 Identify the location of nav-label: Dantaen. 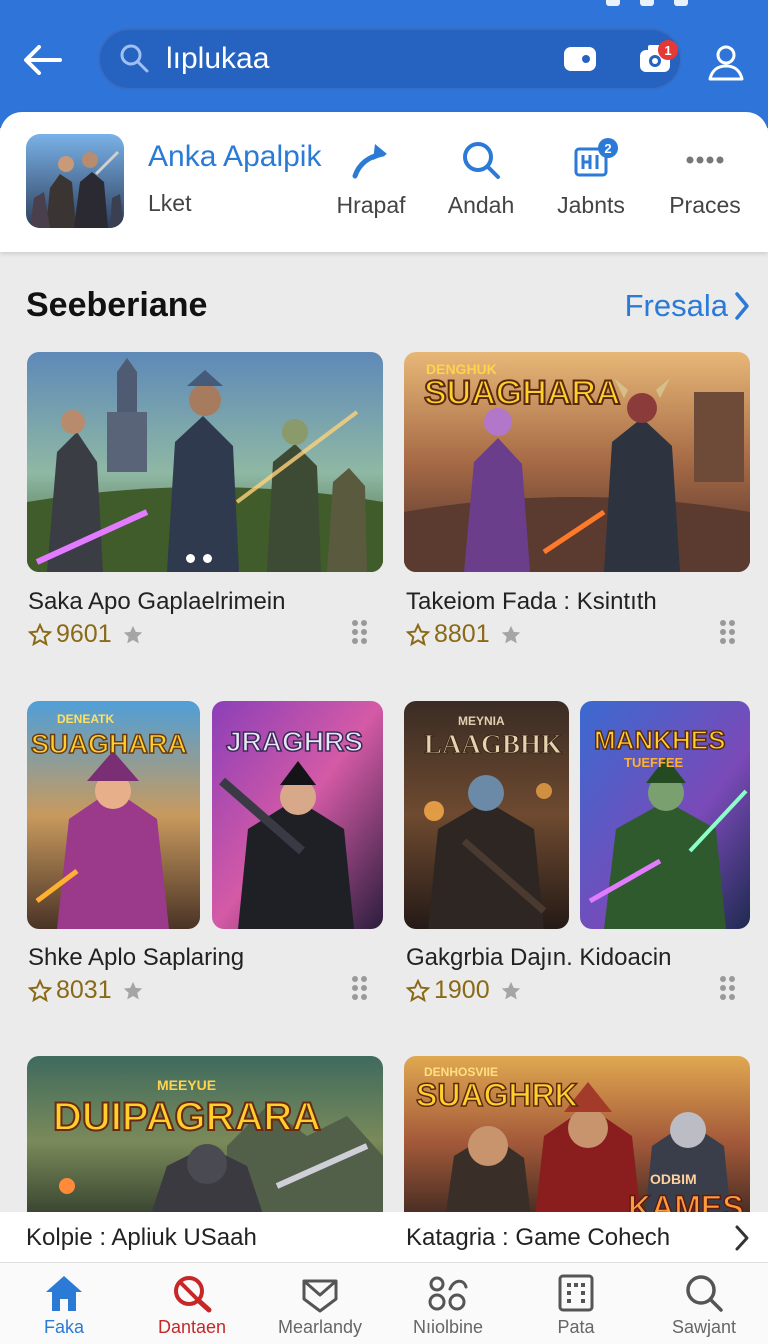
(192, 1327).